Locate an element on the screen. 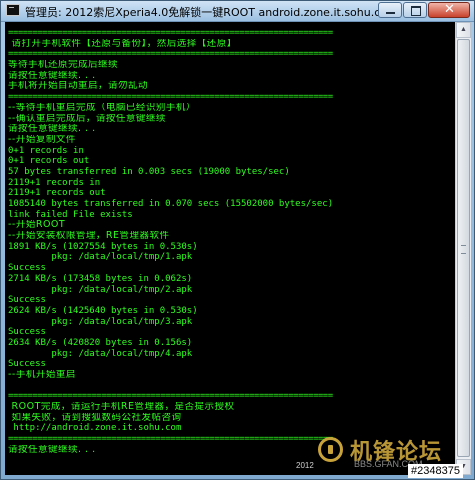 The height and width of the screenshot is (480, 475). gfan-logo-icon is located at coordinates (330, 449).